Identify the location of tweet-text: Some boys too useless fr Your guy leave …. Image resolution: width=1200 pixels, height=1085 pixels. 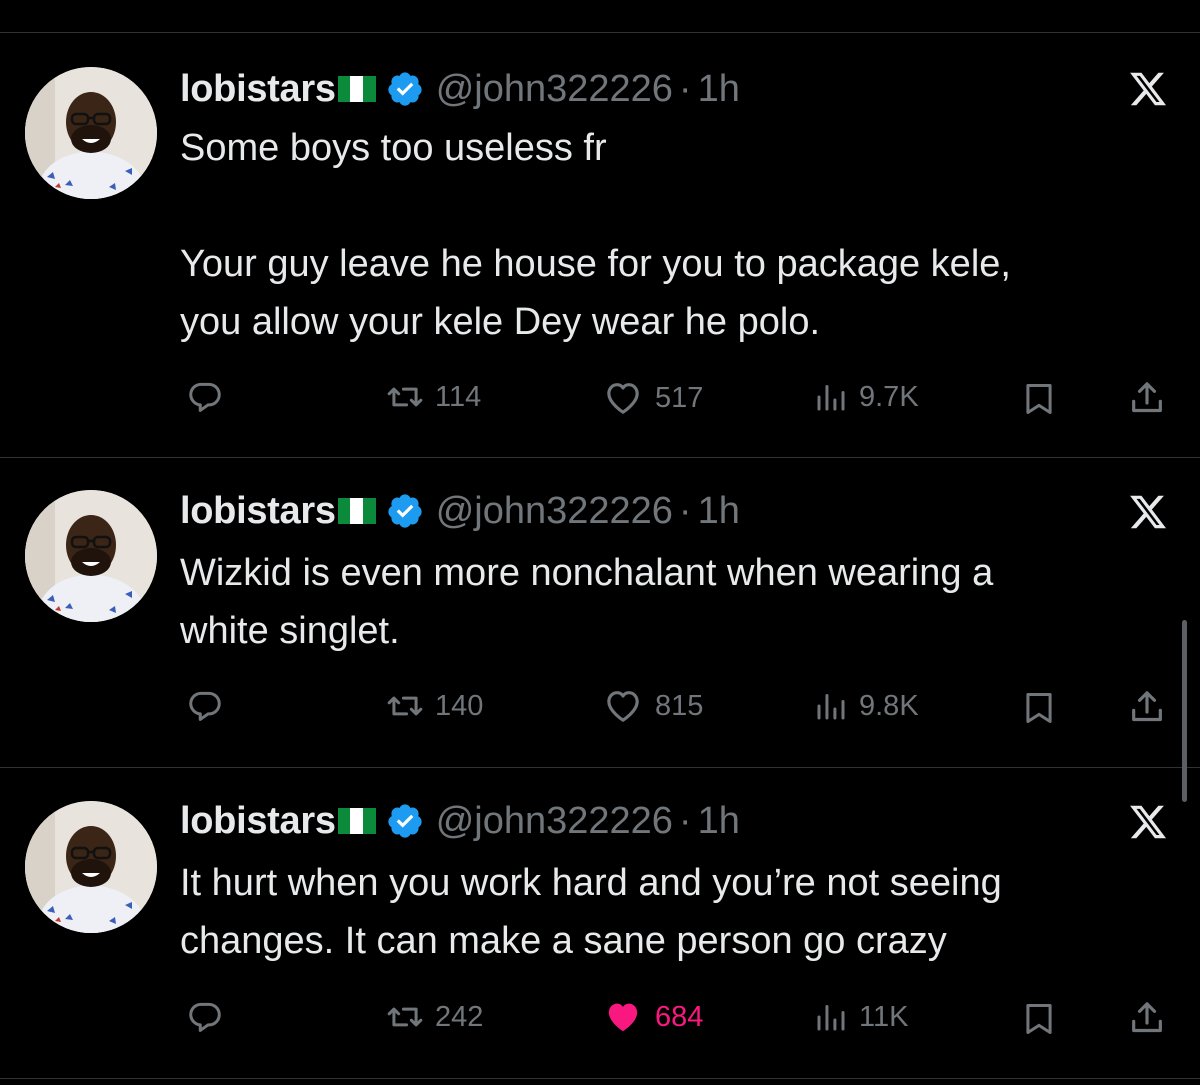
(595, 235).